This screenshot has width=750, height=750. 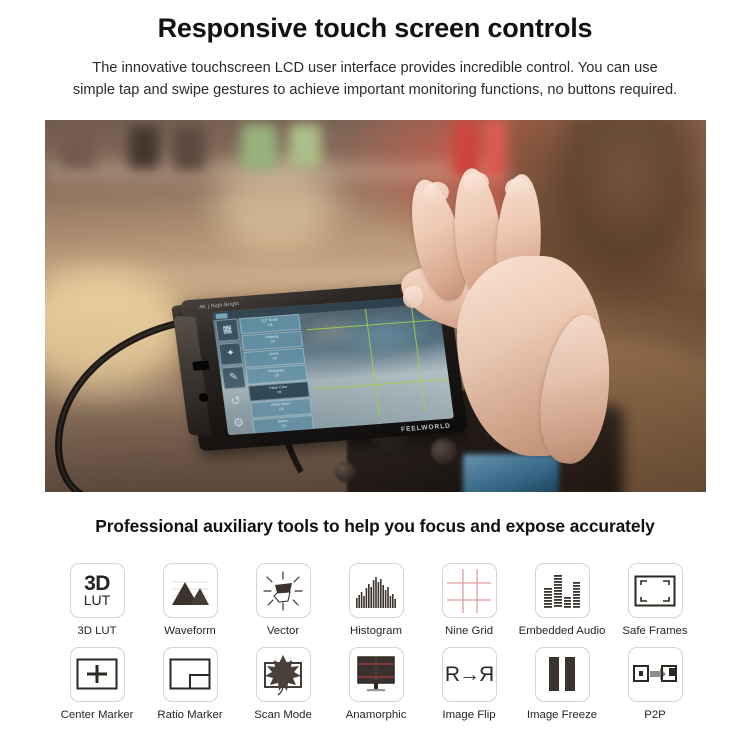 I want to click on osd-item-label: Vector, so click(x=274, y=354).